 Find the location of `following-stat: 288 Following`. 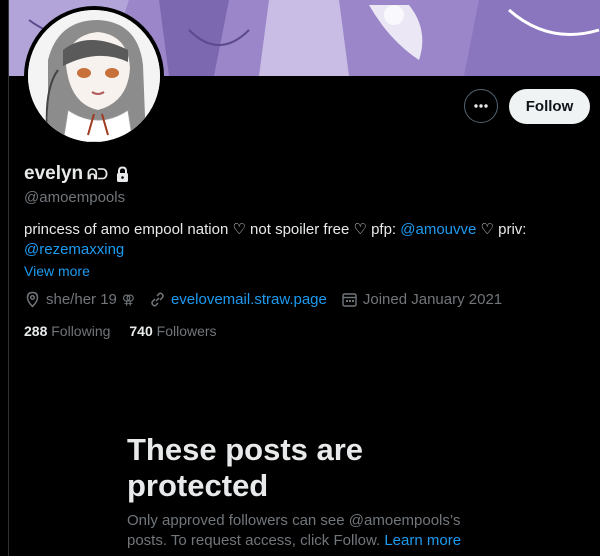

following-stat: 288 Following is located at coordinates (67, 331).